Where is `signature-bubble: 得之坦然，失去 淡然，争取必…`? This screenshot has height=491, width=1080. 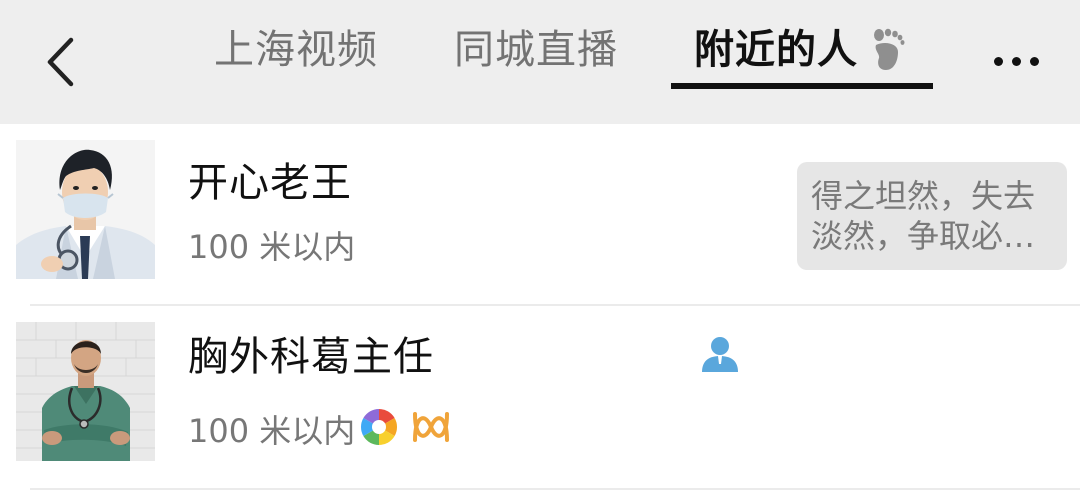
signature-bubble: 得之坦然，失去 淡然，争取必… is located at coordinates (932, 216).